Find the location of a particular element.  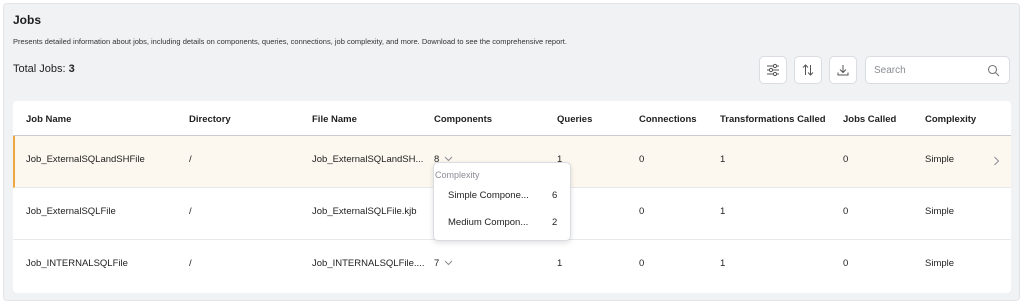

column-header-job-name: Job Name is located at coordinates (48, 119).